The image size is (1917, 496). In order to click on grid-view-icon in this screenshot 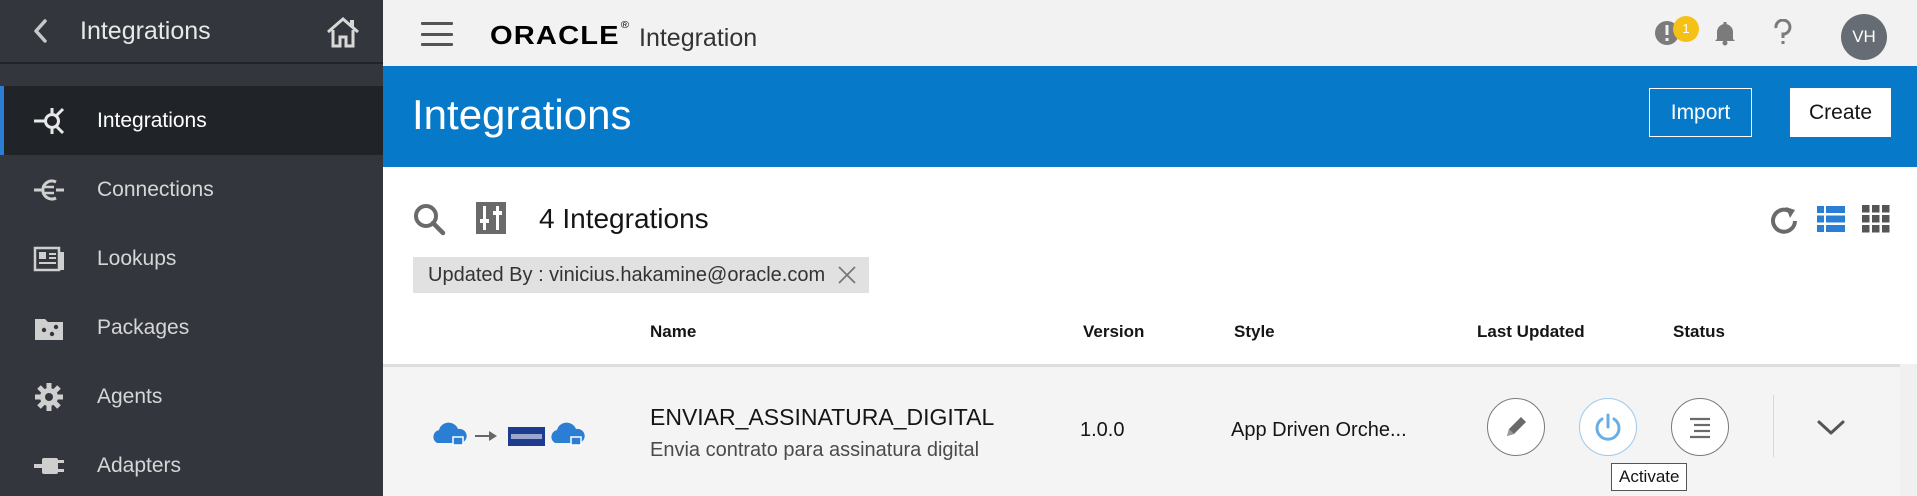, I will do `click(1876, 219)`.